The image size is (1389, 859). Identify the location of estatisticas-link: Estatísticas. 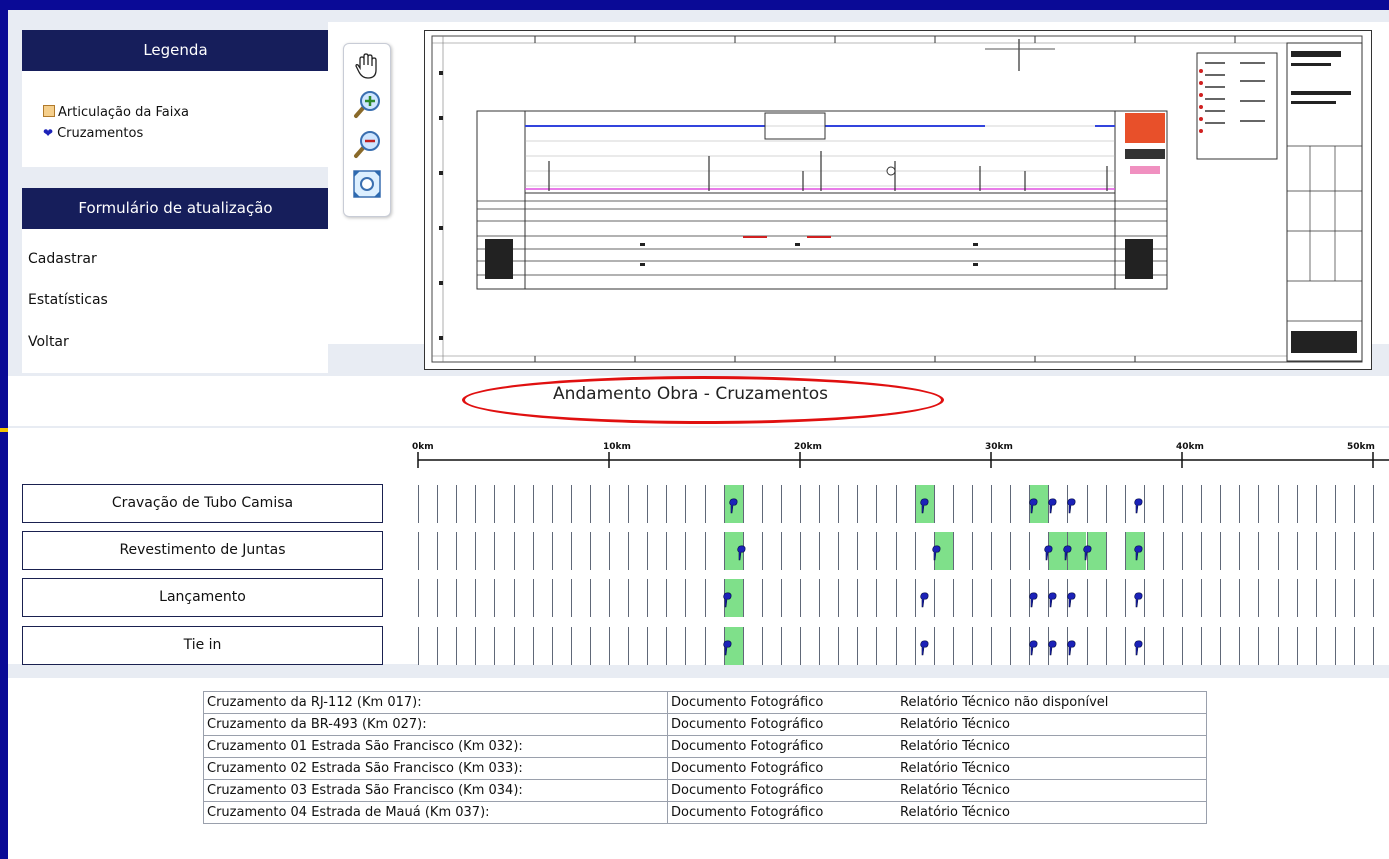
(68, 300).